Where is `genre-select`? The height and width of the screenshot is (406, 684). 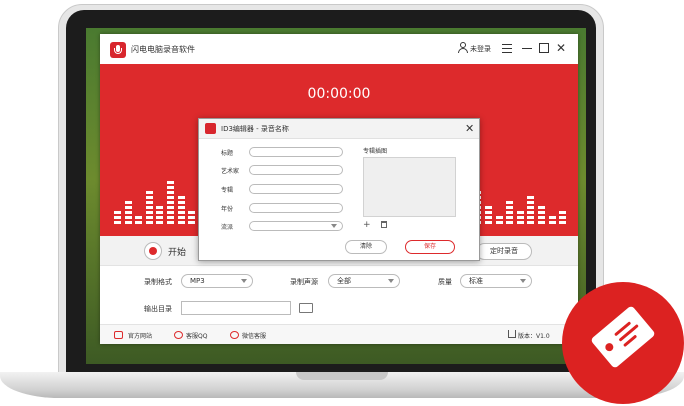 genre-select is located at coordinates (296, 226).